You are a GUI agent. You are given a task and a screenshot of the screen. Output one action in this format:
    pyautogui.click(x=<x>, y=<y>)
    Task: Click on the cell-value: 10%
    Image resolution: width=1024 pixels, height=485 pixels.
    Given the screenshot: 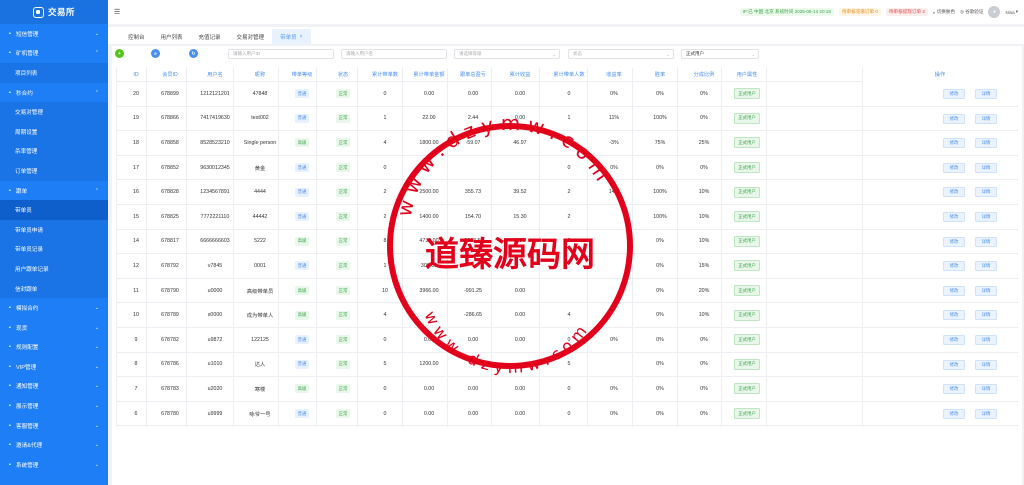 What is the action you would take?
    pyautogui.click(x=704, y=315)
    